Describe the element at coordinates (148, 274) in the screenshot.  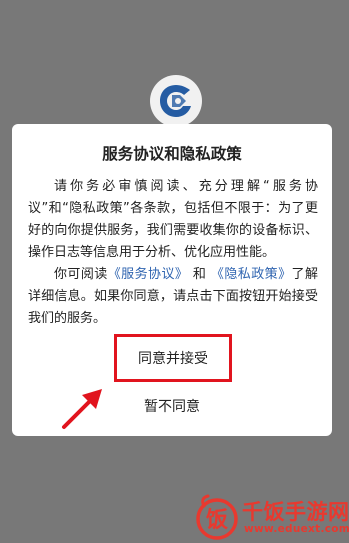
I see `service-agreement-link: 《服务协议》` at that location.